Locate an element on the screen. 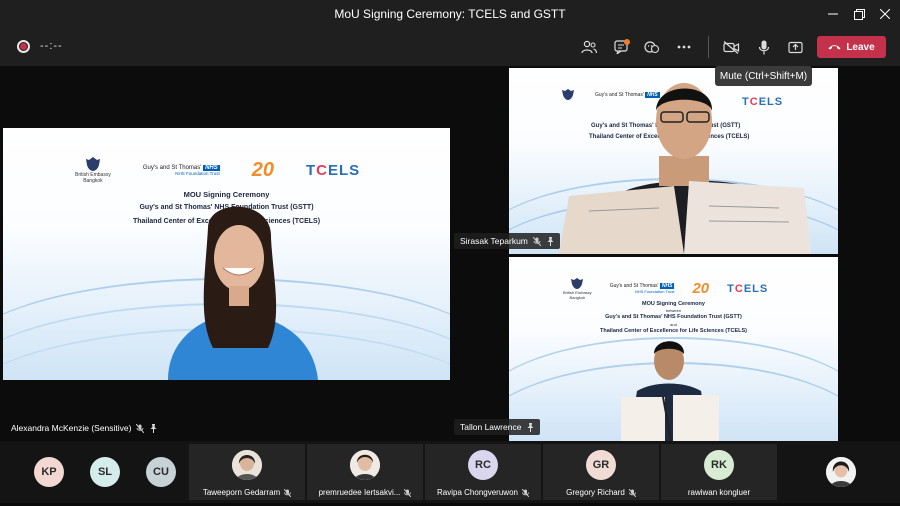  more-icon is located at coordinates (684, 47).